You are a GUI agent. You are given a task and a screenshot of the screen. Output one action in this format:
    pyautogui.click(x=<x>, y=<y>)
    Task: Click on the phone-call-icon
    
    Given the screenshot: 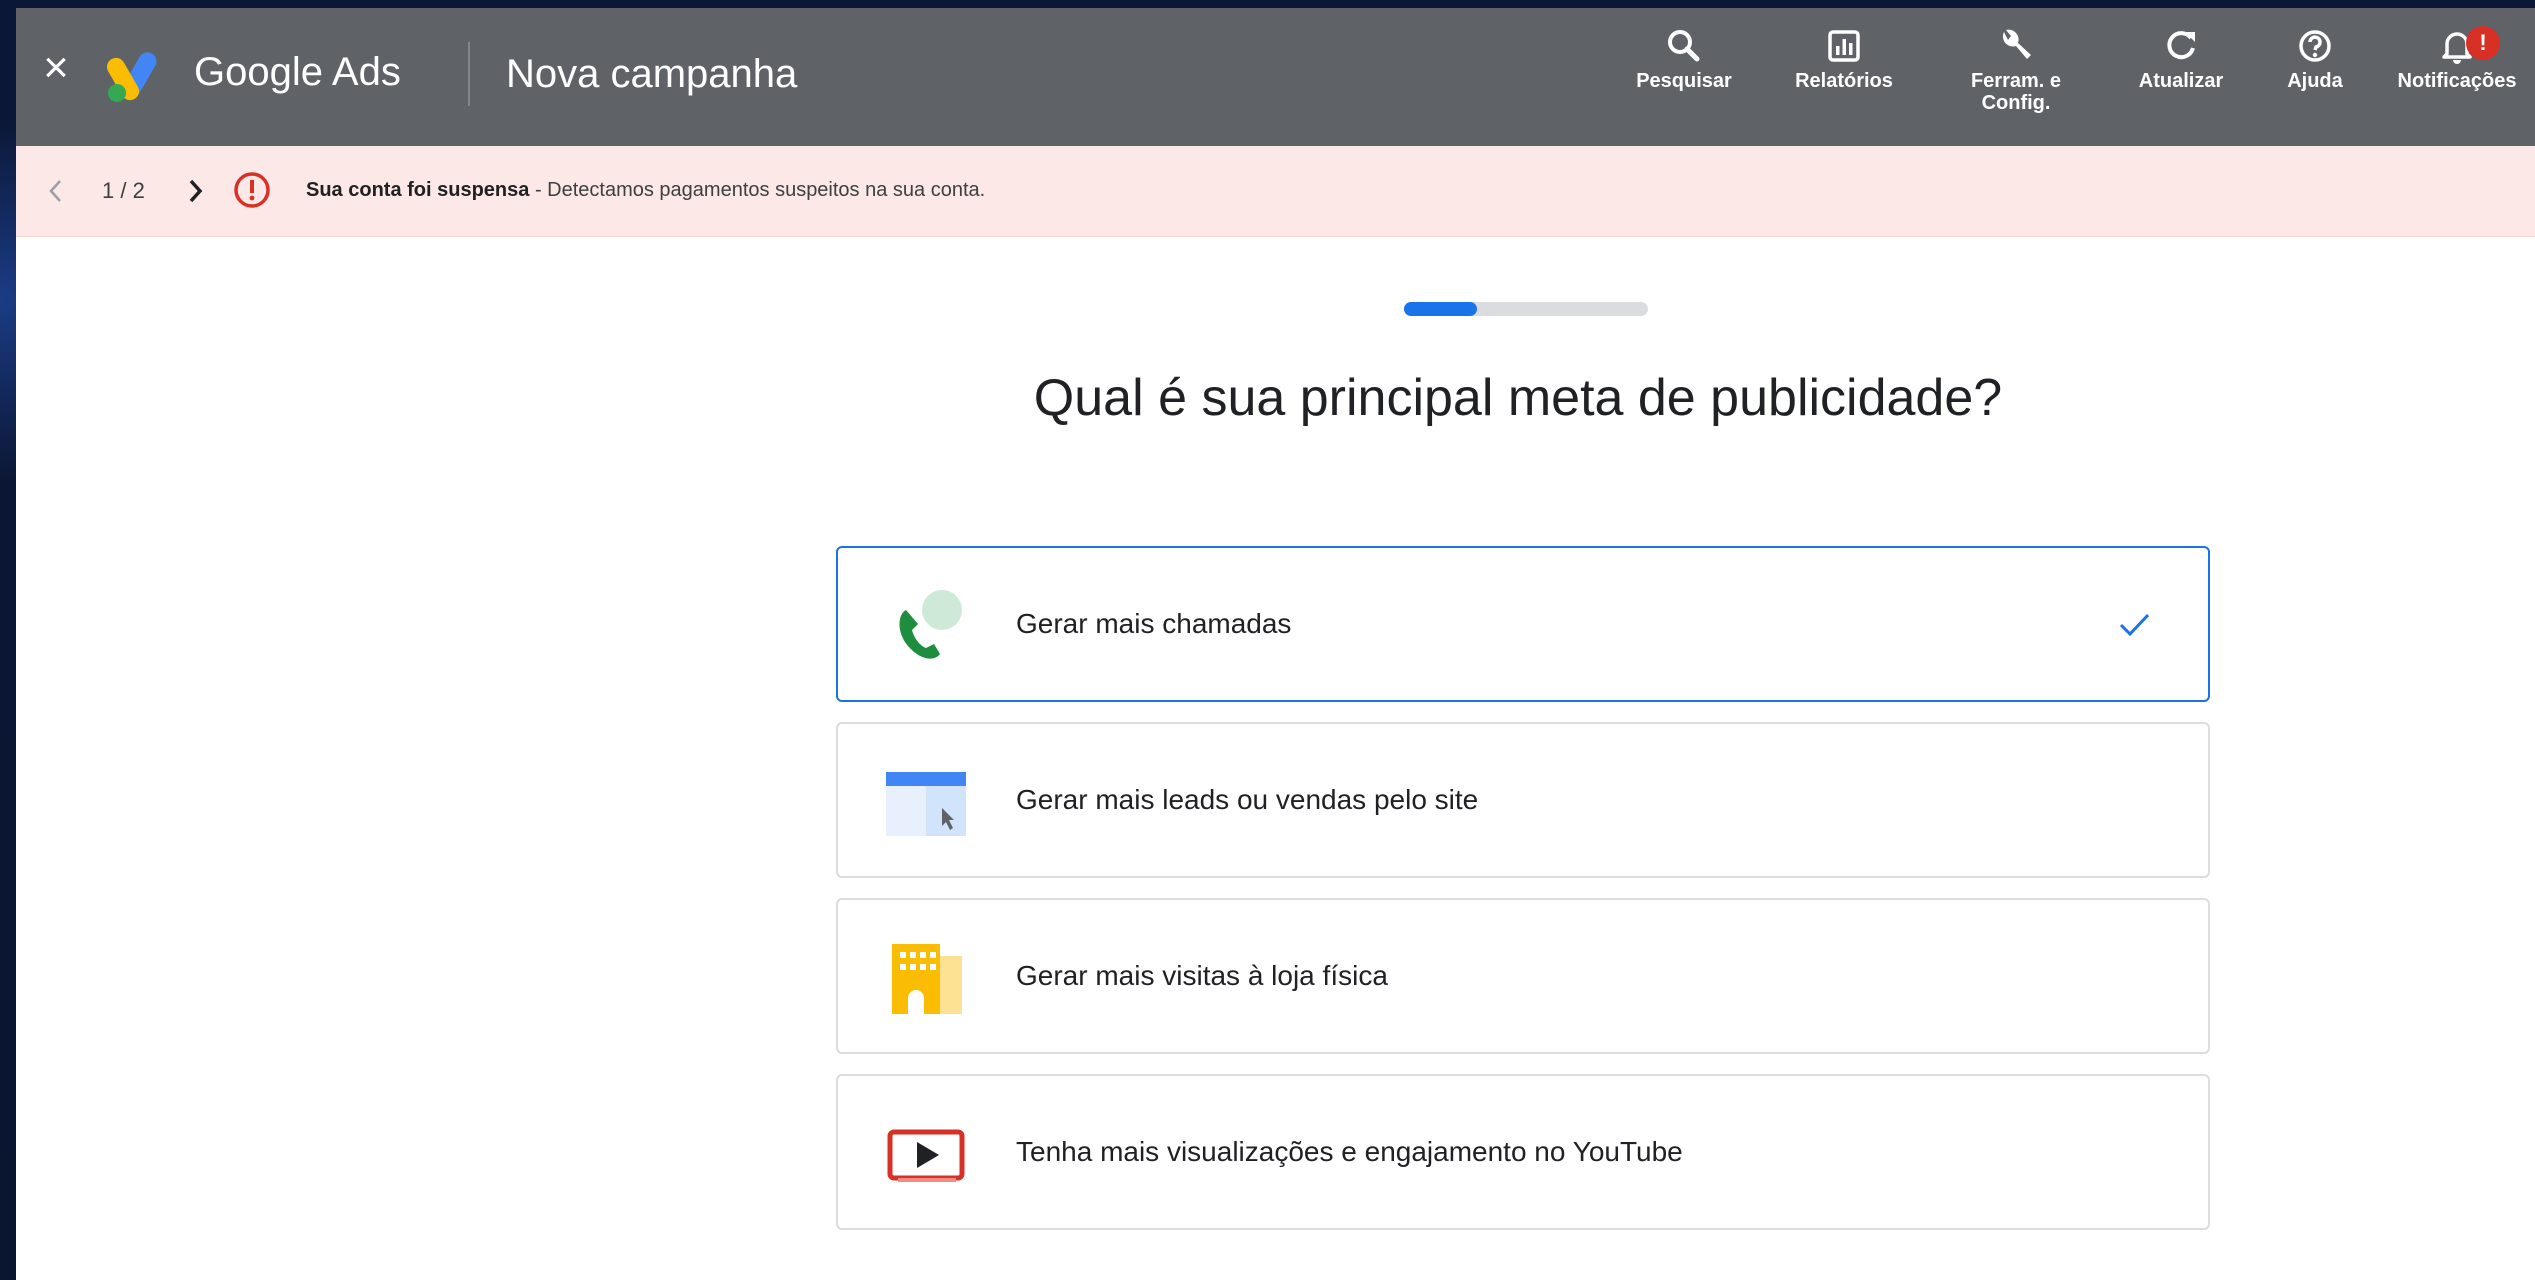 What is the action you would take?
    pyautogui.click(x=930, y=624)
    